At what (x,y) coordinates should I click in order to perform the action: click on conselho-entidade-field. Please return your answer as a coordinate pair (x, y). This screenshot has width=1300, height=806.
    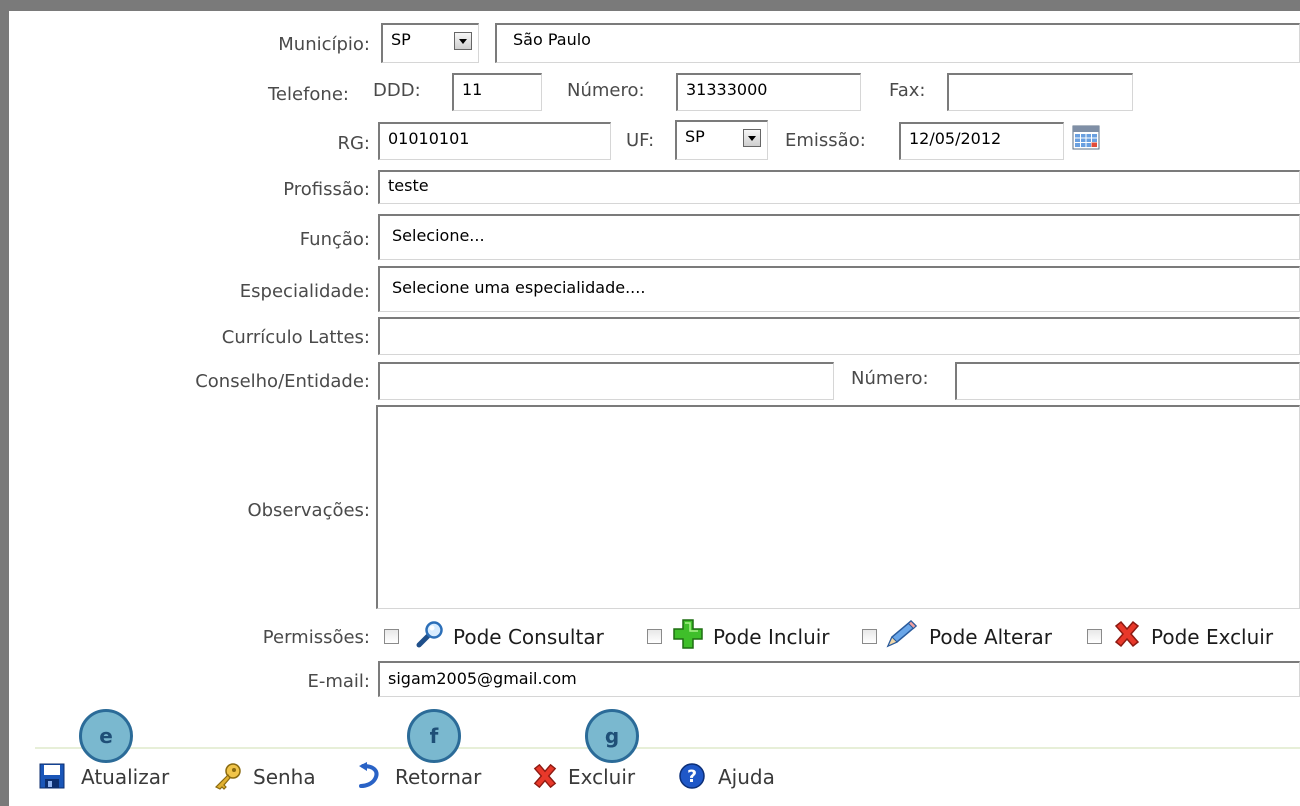
    Looking at the image, I should click on (606, 381).